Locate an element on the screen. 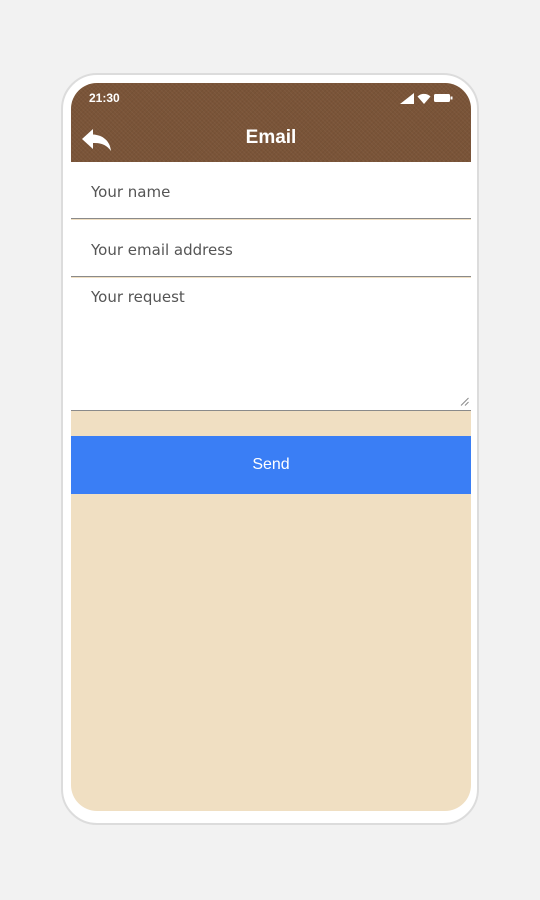  status-time: 21:30 is located at coordinates (104, 98).